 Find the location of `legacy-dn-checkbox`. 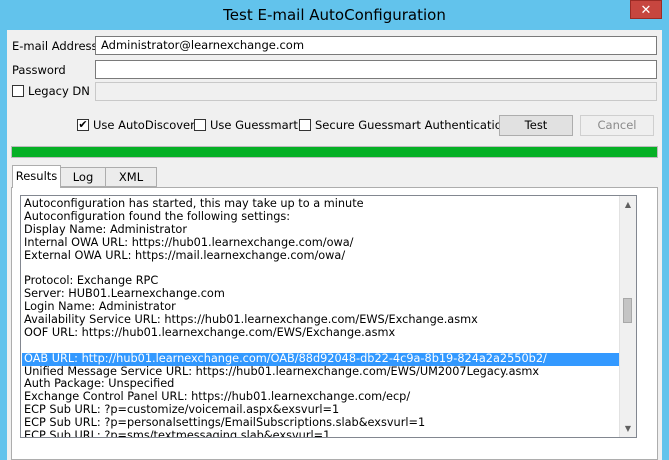

legacy-dn-checkbox is located at coordinates (18, 91).